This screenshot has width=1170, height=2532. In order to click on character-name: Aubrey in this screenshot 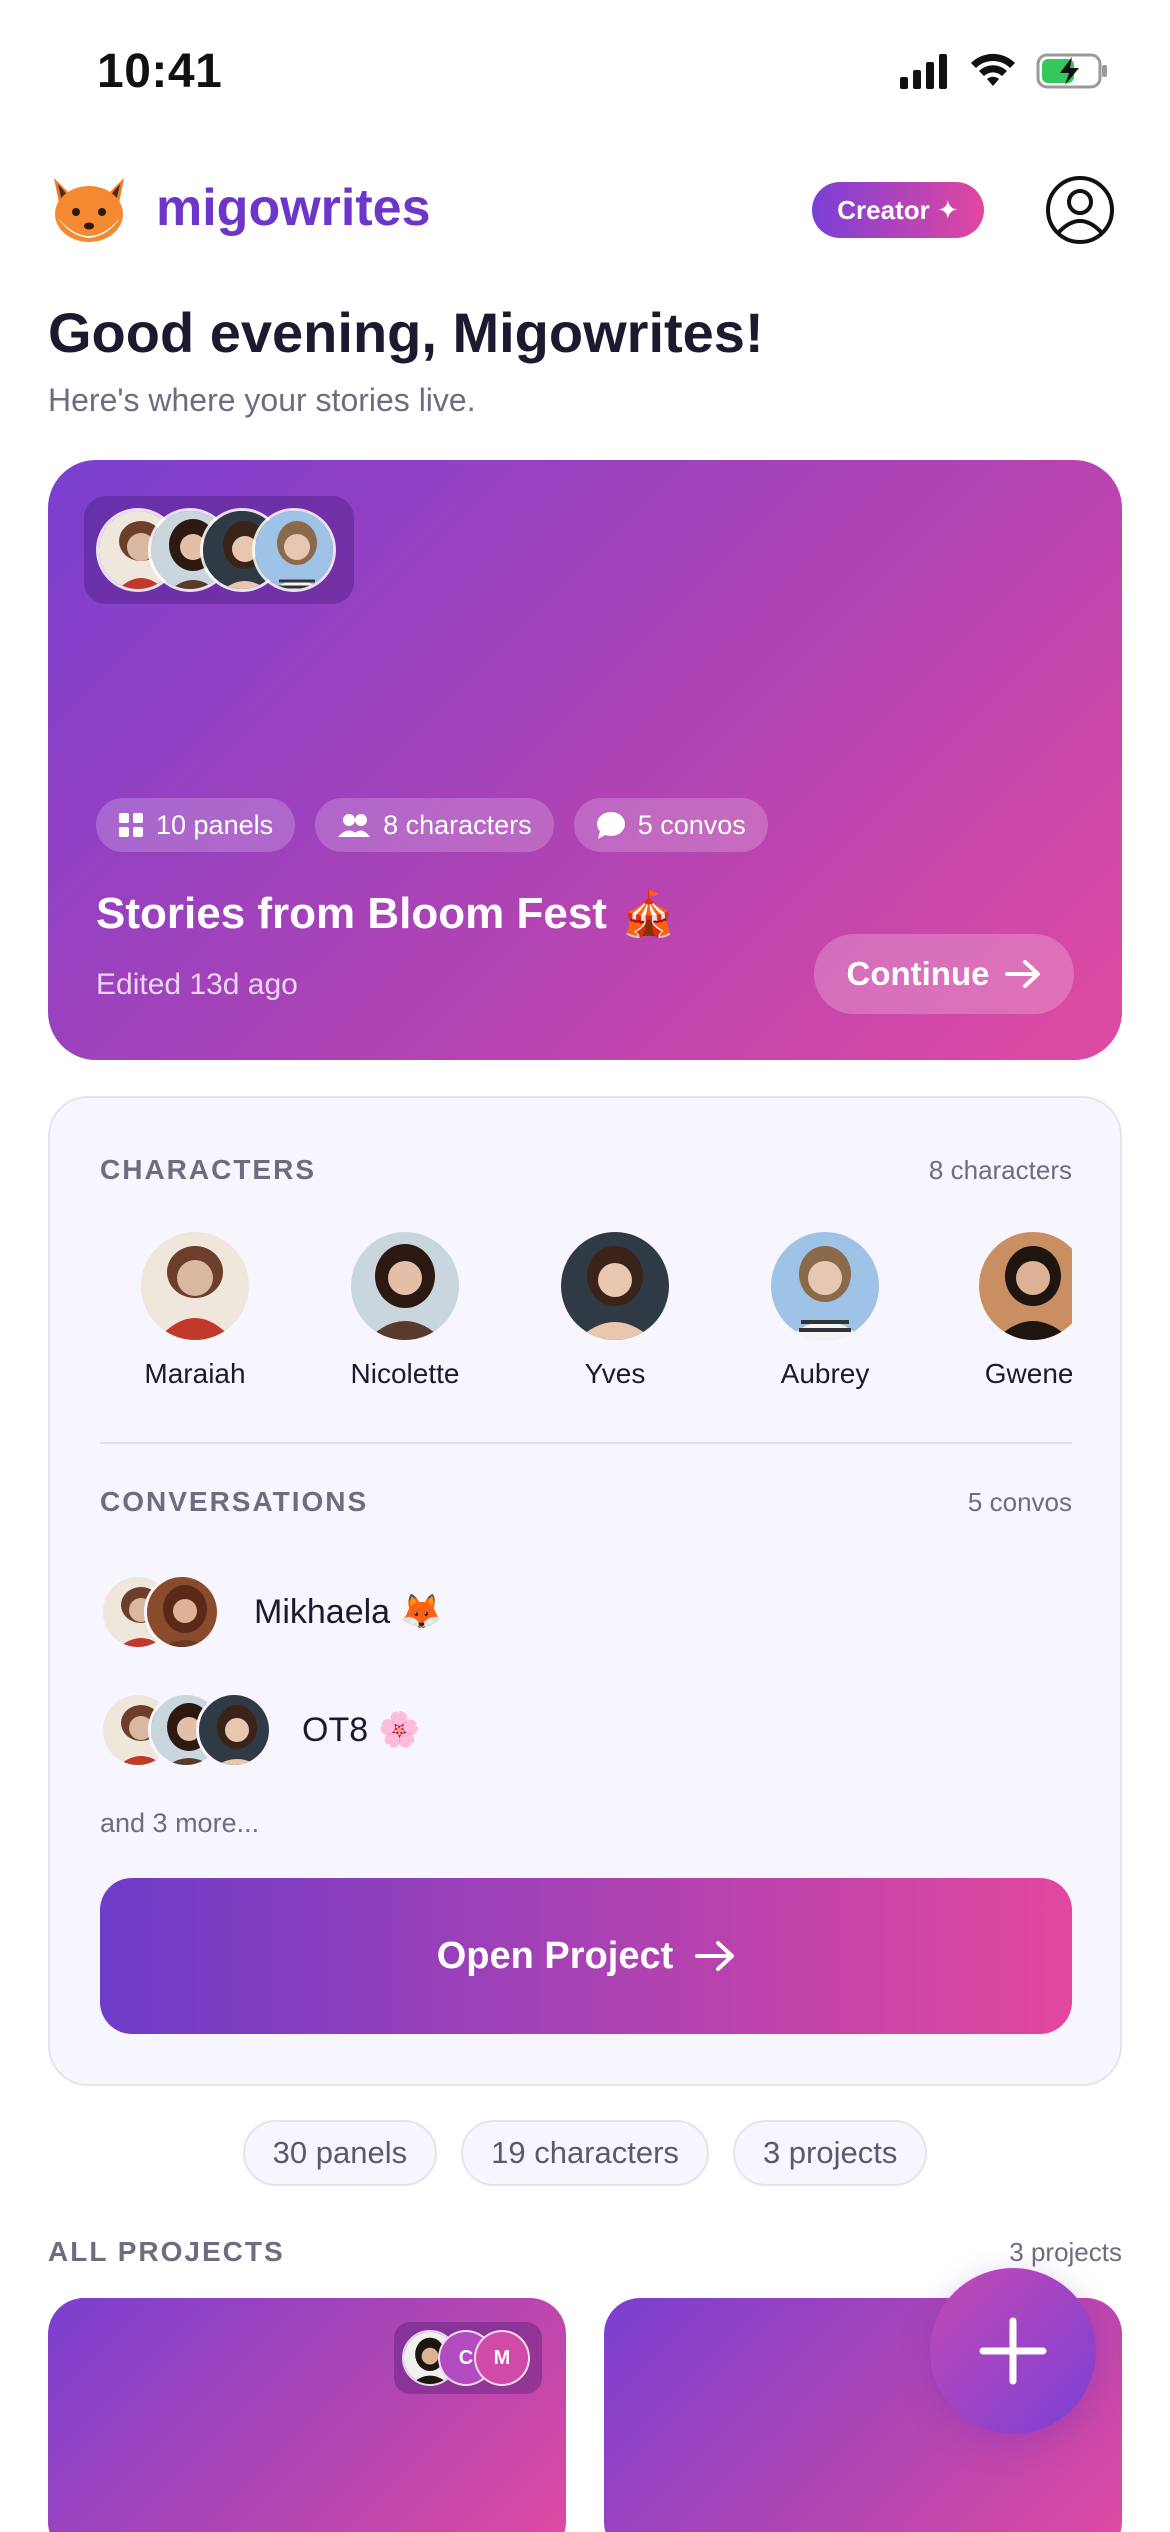, I will do `click(825, 1373)`.